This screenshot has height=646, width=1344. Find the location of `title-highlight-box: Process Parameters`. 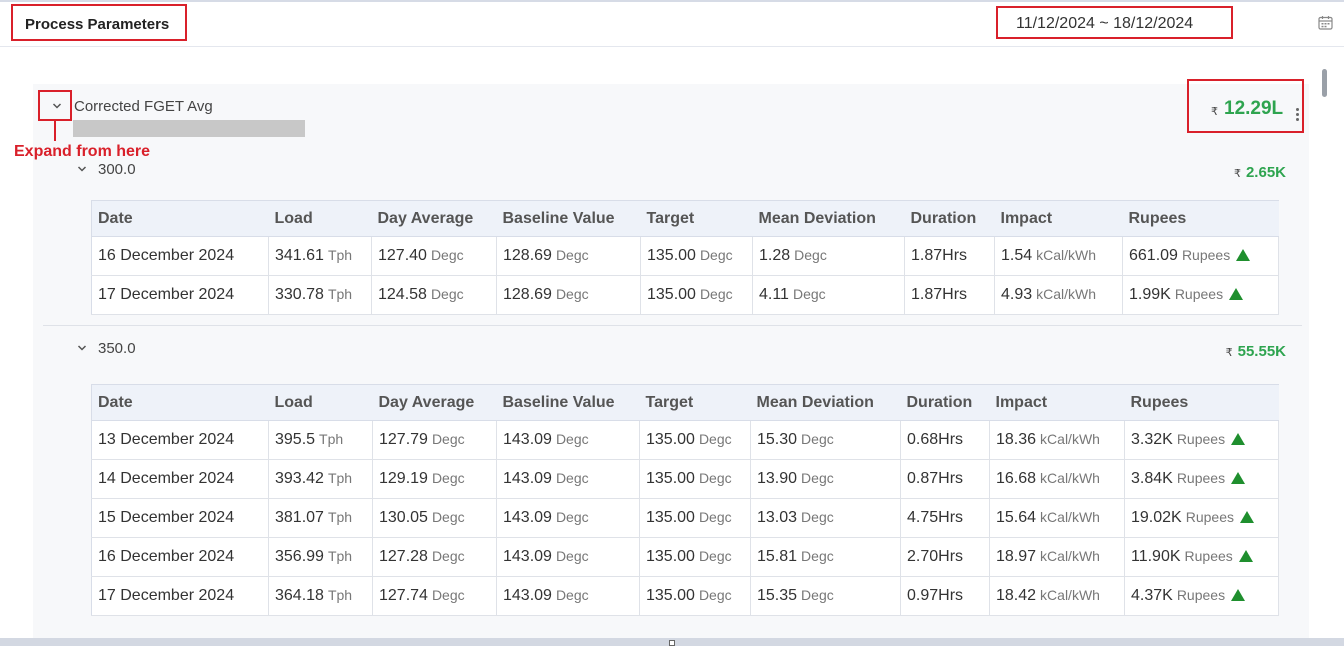

title-highlight-box: Process Parameters is located at coordinates (99, 22).